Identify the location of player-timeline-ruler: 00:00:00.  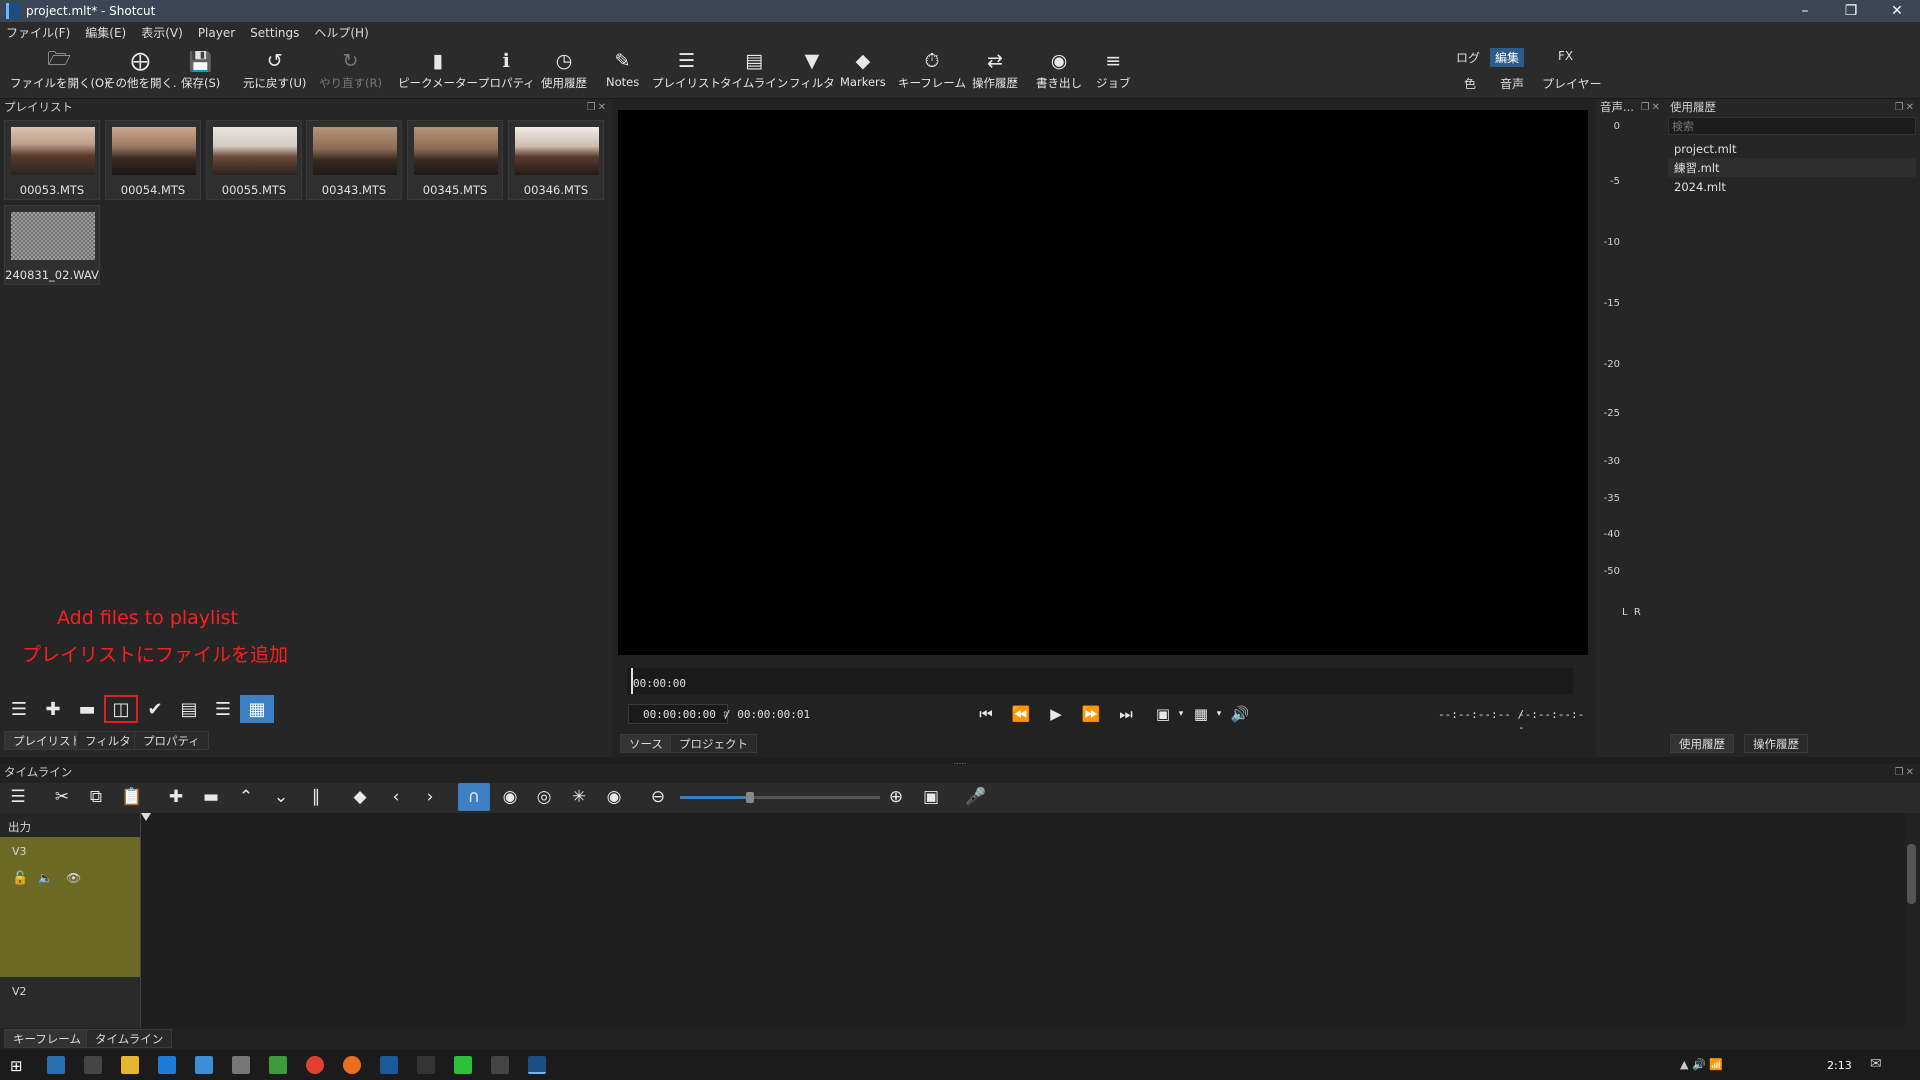
(1100, 681).